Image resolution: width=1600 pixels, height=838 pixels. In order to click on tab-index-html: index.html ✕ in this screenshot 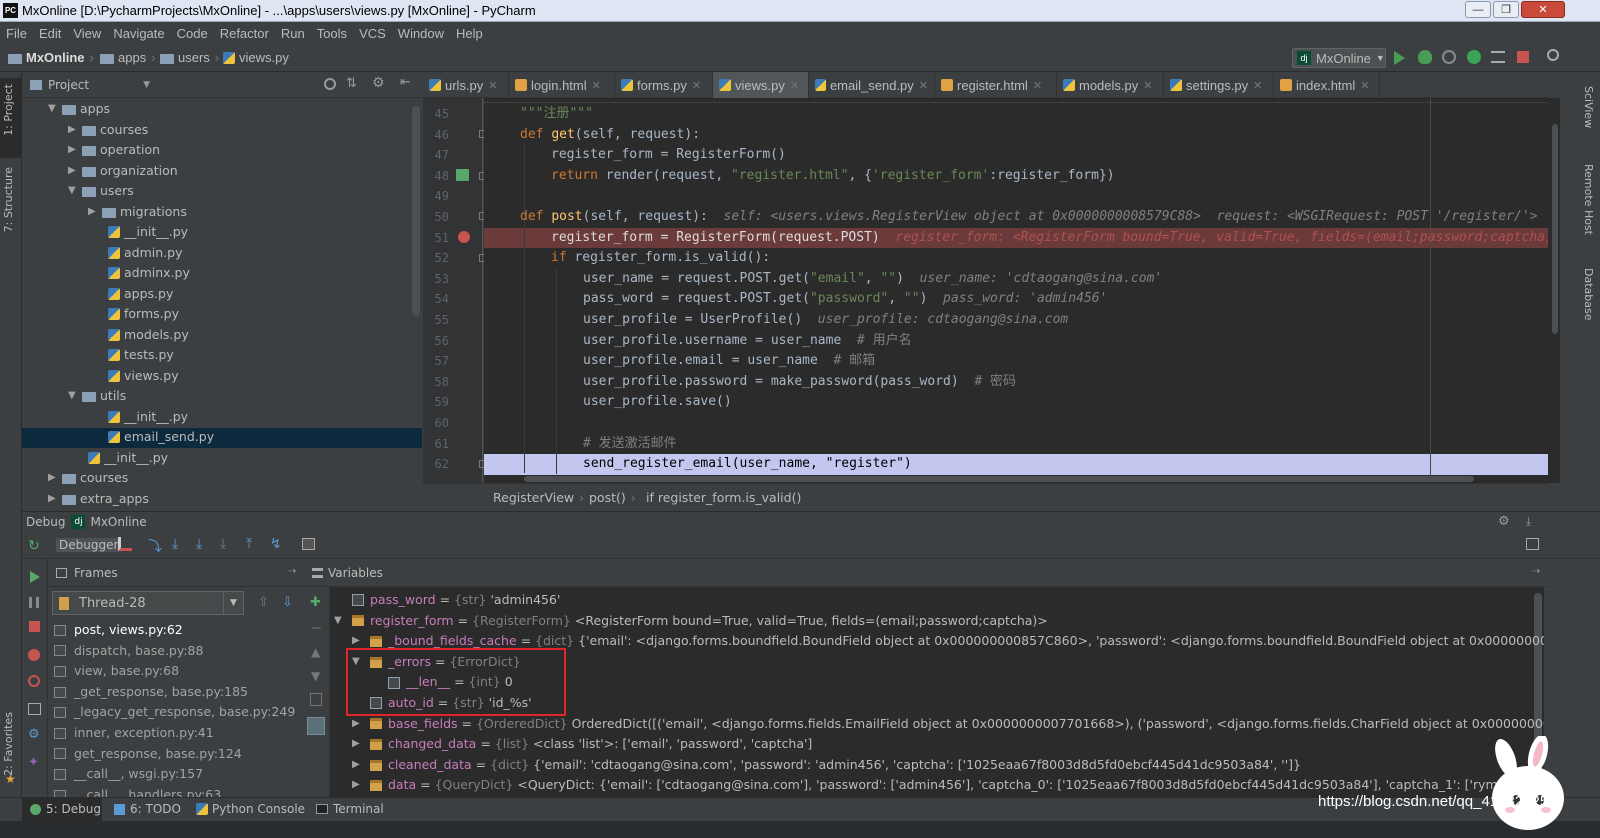, I will do `click(1327, 85)`.